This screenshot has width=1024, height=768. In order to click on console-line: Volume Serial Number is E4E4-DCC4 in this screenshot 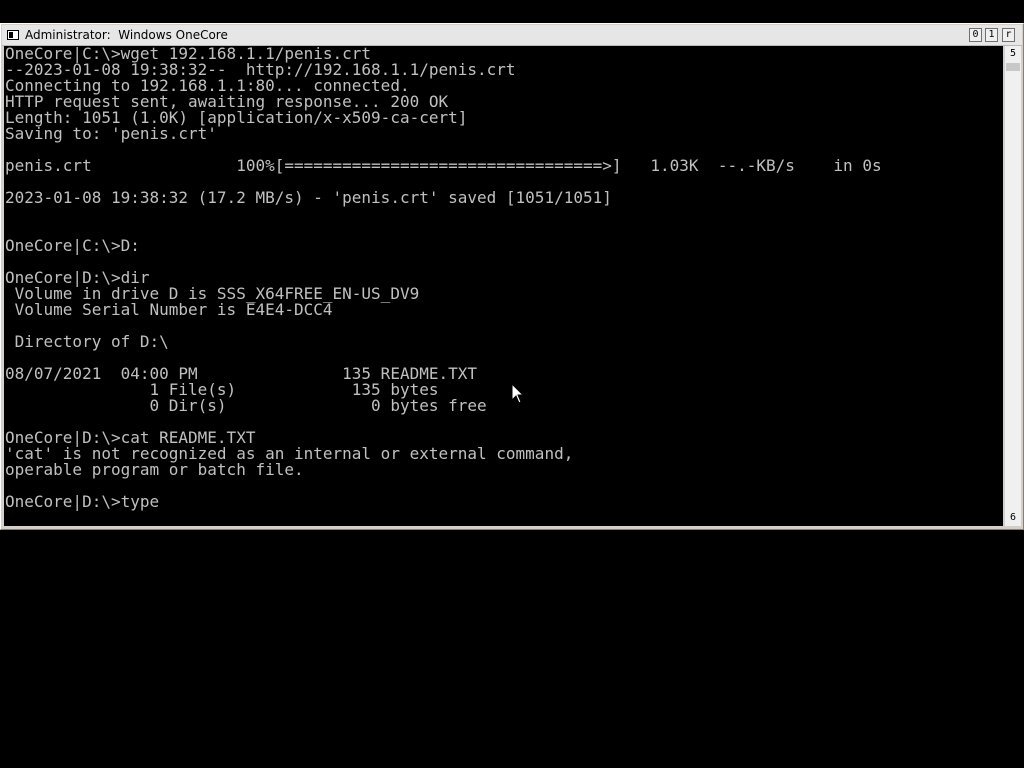, I will do `click(169, 309)`.